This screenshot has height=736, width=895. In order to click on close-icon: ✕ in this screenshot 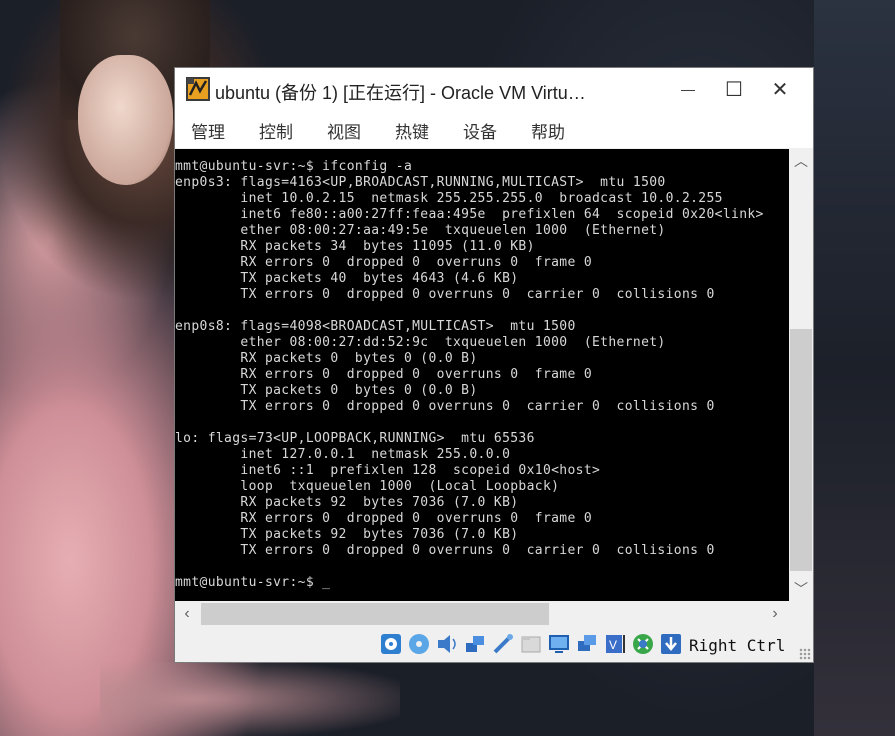, I will do `click(780, 89)`.